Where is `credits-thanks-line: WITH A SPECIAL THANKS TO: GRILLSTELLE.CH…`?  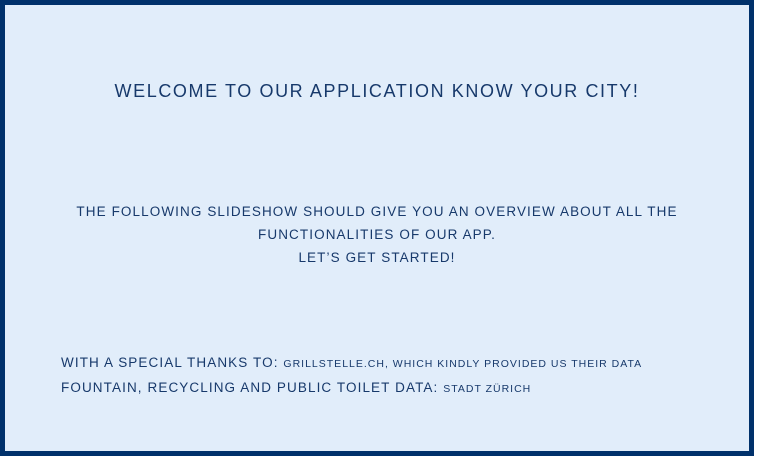
credits-thanks-line: WITH A SPECIAL THANKS TO: GRILLSTELLE.CH… is located at coordinates (351, 363).